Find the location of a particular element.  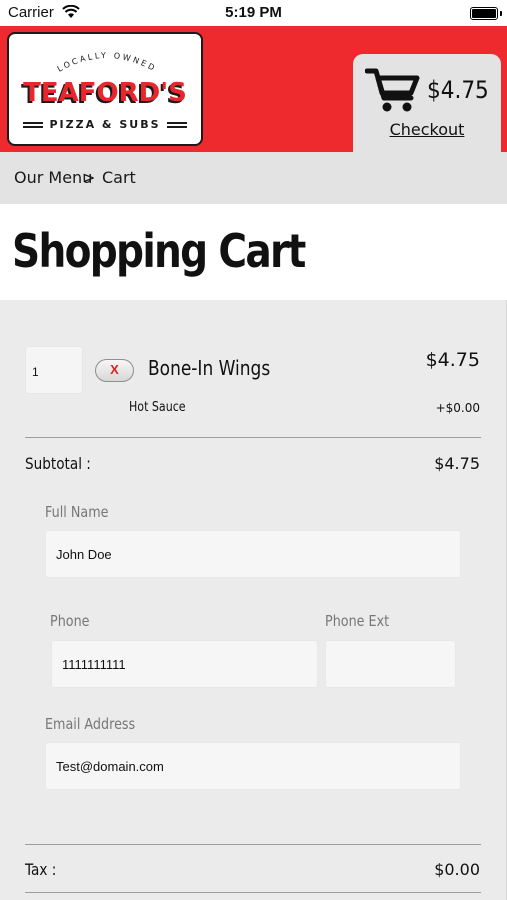

tax-value: $0.00 is located at coordinates (457, 869).